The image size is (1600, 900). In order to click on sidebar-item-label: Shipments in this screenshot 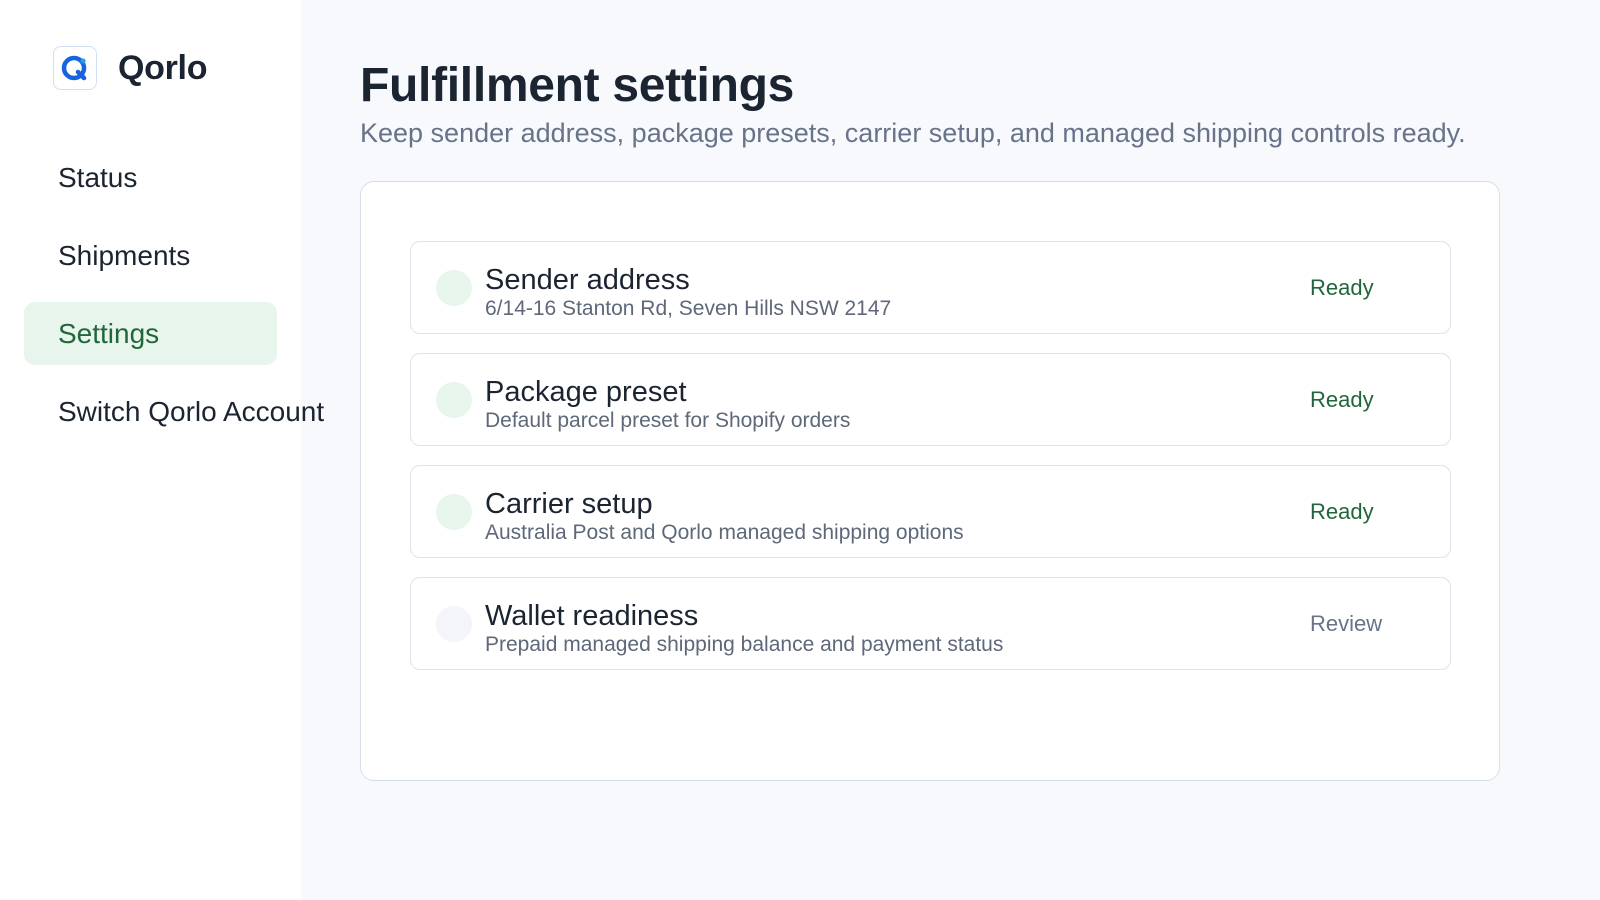, I will do `click(124, 255)`.